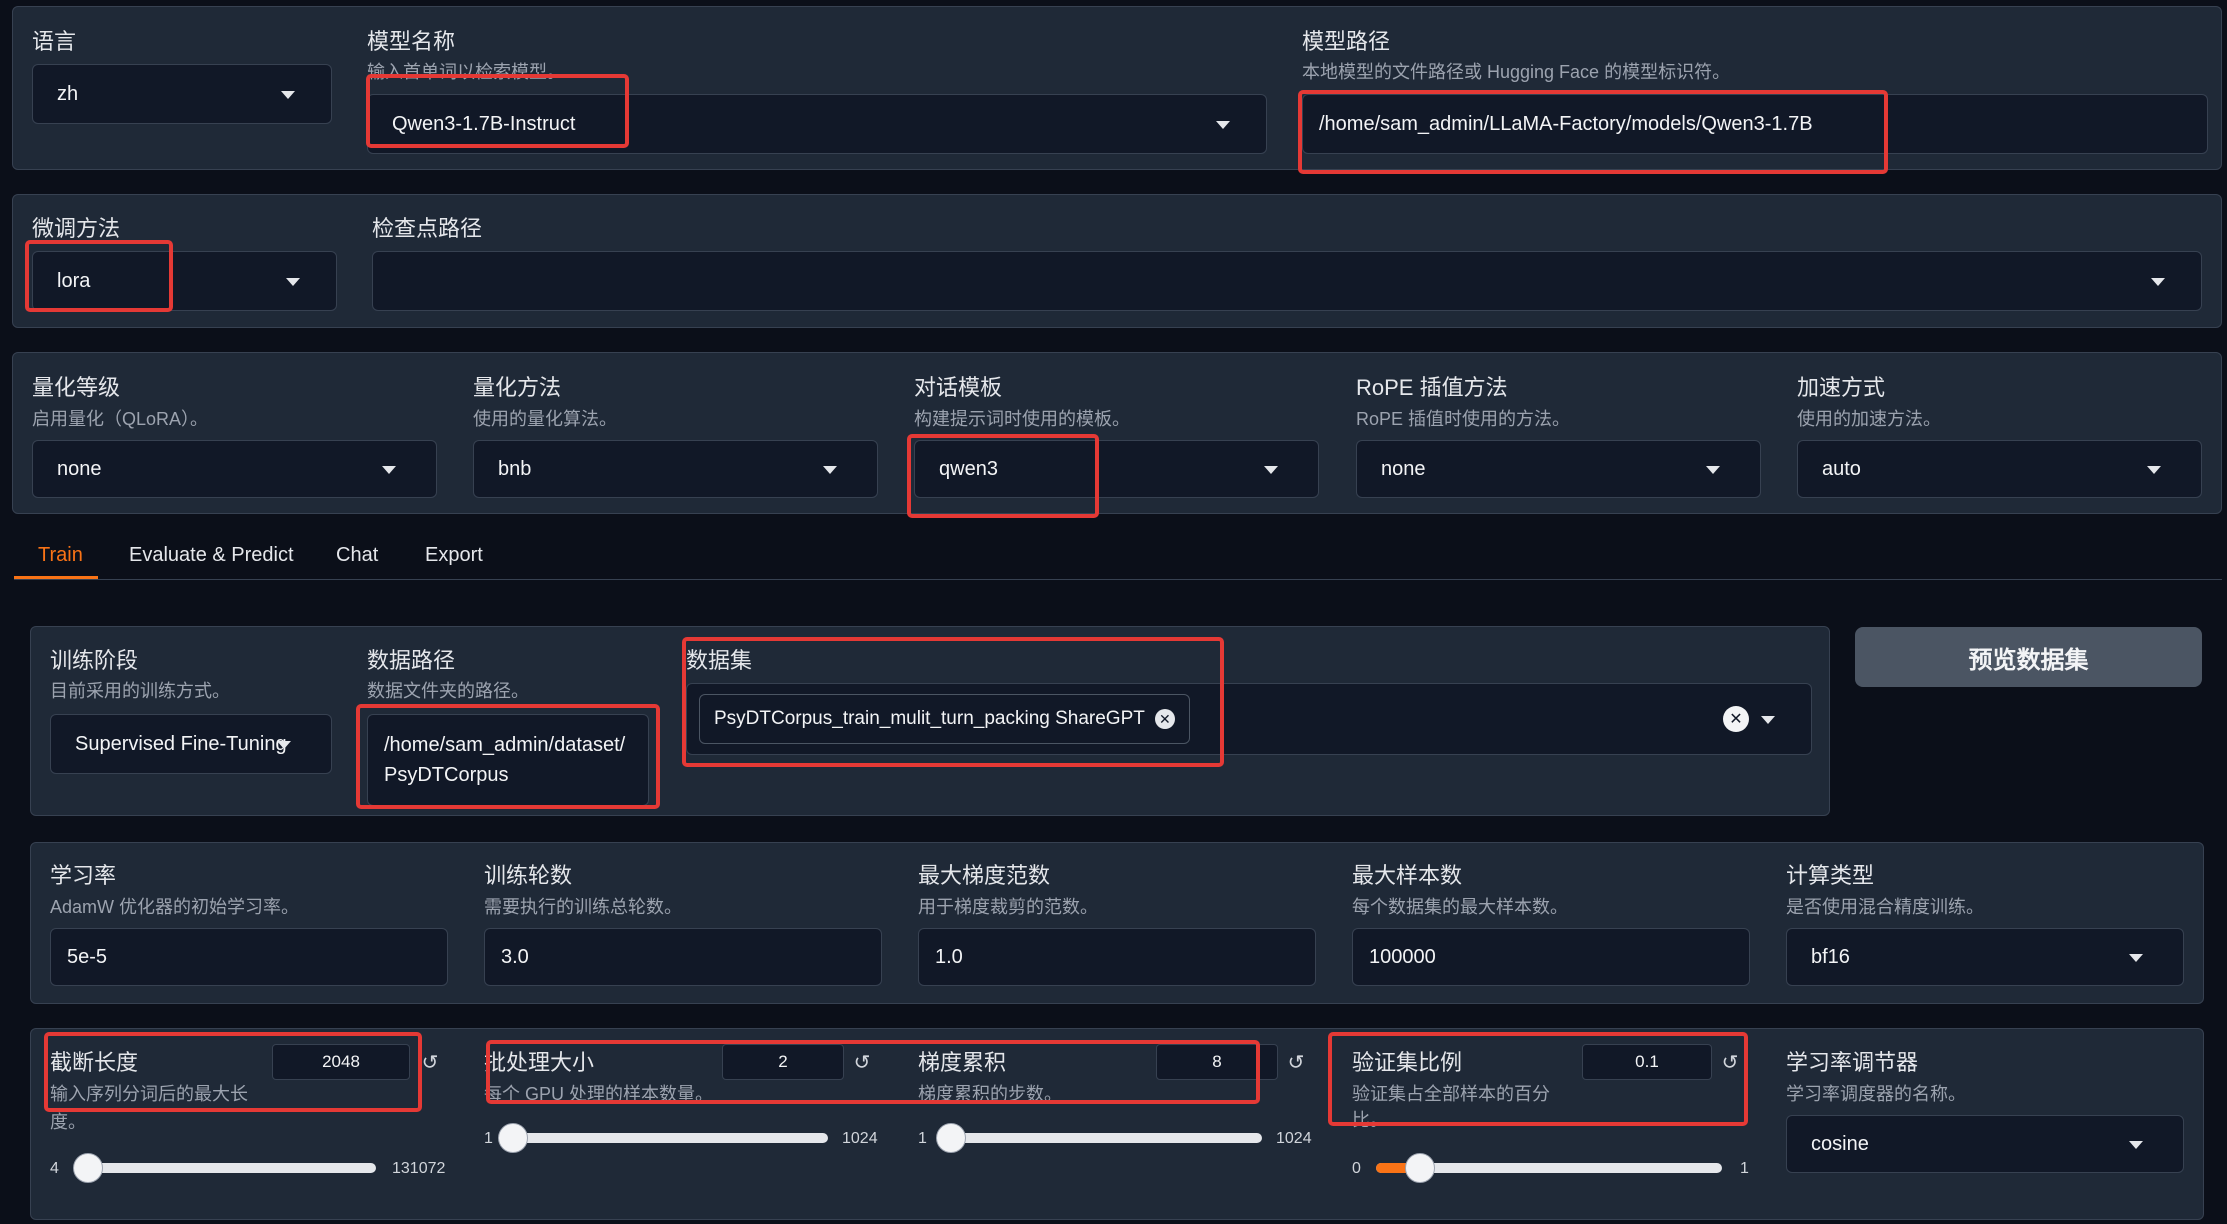 Image resolution: width=2227 pixels, height=1224 pixels. I want to click on template-info: 构建提示词时使用的模板。, so click(1022, 419).